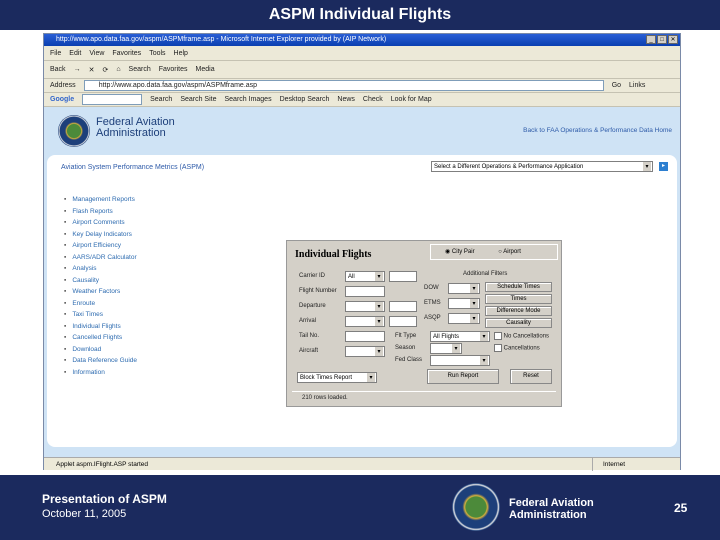 This screenshot has height=540, width=720. Describe the element at coordinates (460, 360) in the screenshot. I see `fed-class-select` at that location.